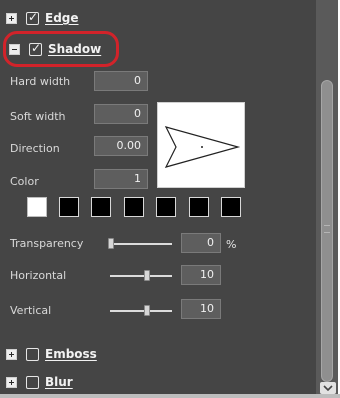 This screenshot has height=398, width=340. What do you see at coordinates (170, 396) in the screenshot?
I see `window-bottom-edge` at bounding box center [170, 396].